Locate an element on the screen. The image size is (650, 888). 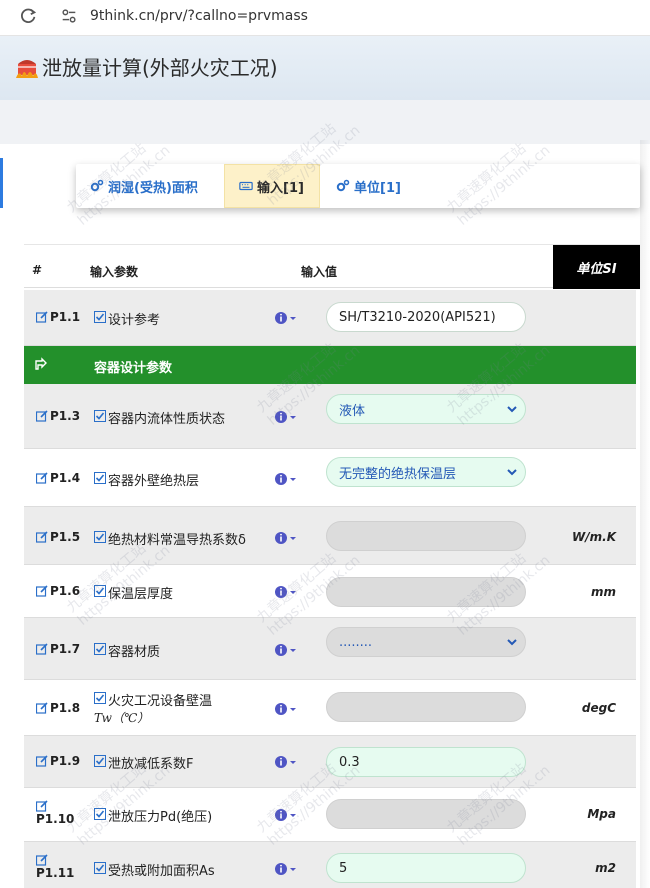
unit-label: W/m.K is located at coordinates (594, 537).